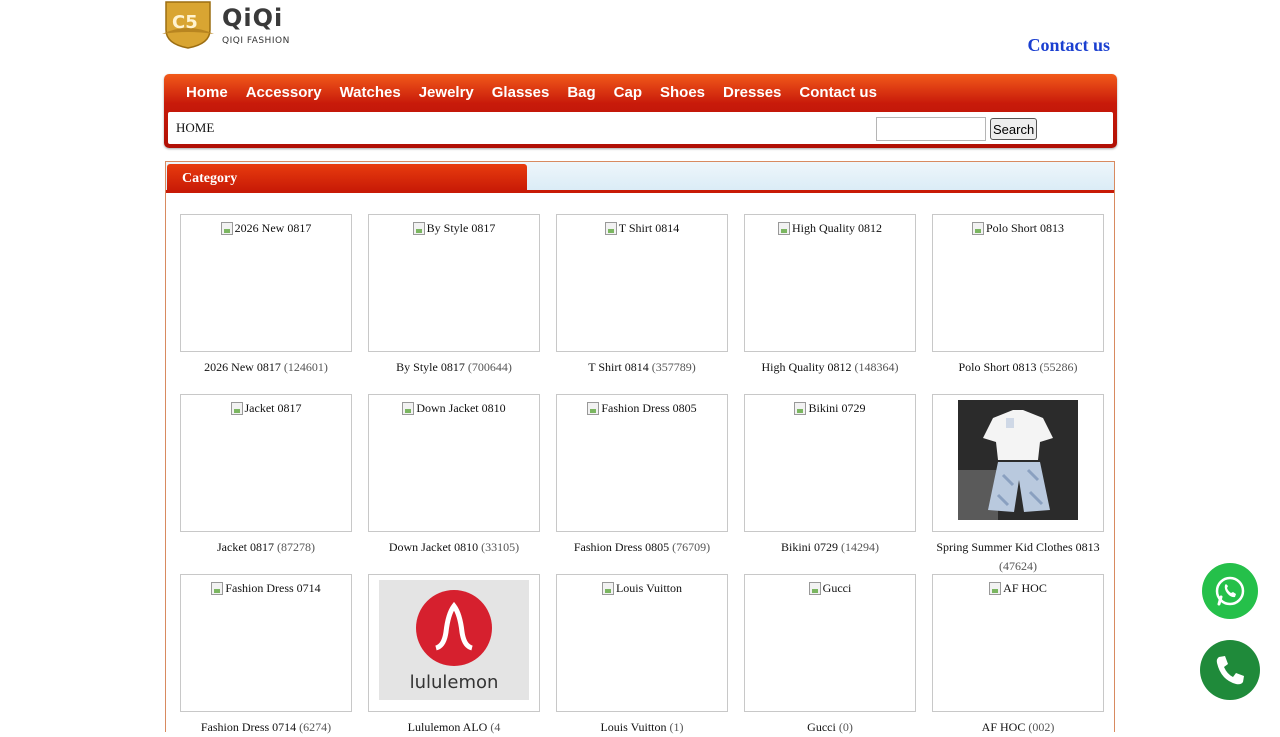 This screenshot has height=737, width=1280. I want to click on logo-badge-icon: C5, so click(188, 25).